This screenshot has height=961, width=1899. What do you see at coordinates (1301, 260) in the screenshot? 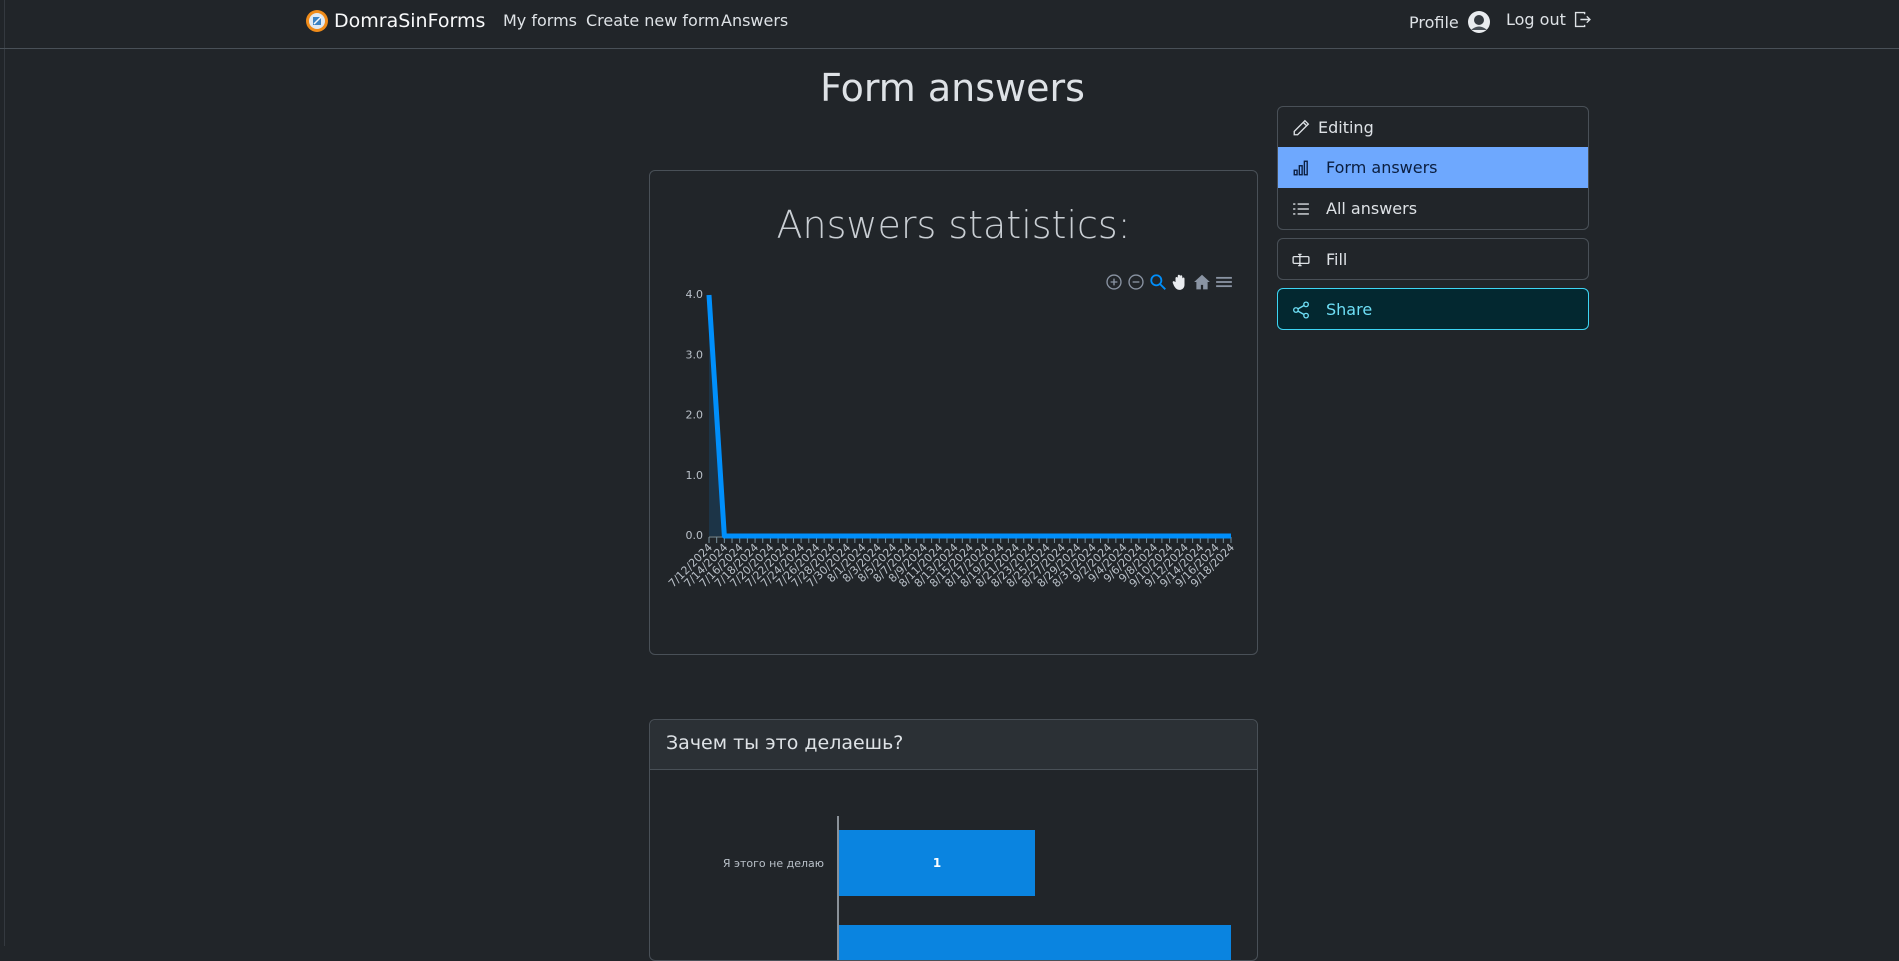
I see `input-cursor-icon` at bounding box center [1301, 260].